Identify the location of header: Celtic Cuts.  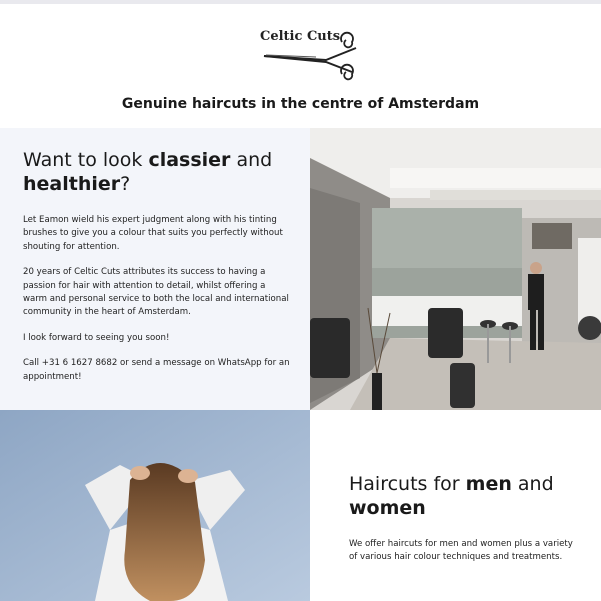
(300, 48).